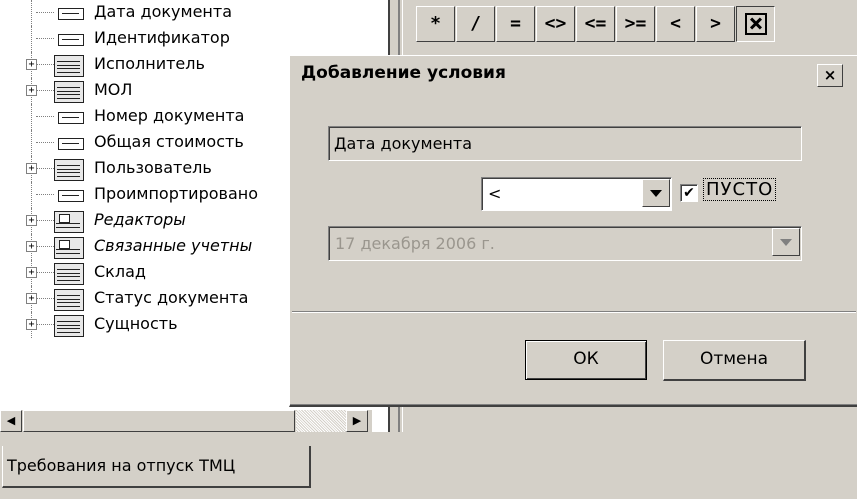 This screenshot has width=857, height=499. What do you see at coordinates (176, 193) in the screenshot?
I see `tree-item-label: Проимпортировано` at bounding box center [176, 193].